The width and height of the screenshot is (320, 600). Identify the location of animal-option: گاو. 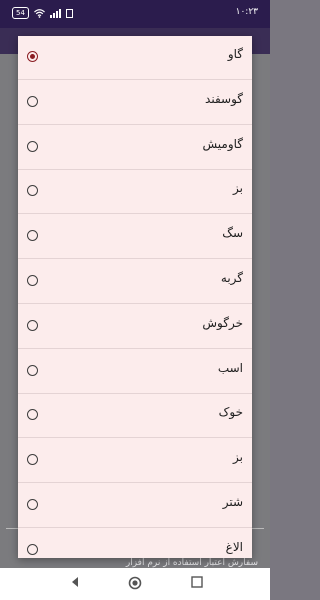
(135, 58).